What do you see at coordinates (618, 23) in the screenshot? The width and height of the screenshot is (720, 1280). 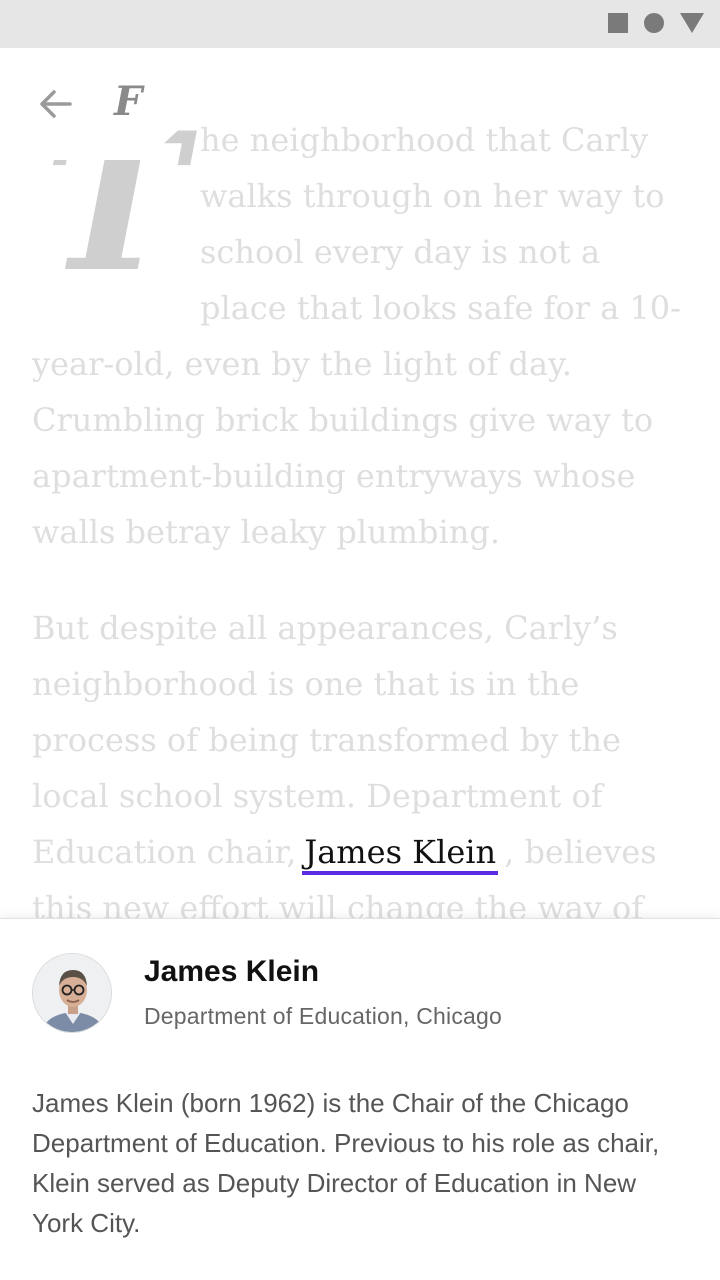 I see `square-icon` at bounding box center [618, 23].